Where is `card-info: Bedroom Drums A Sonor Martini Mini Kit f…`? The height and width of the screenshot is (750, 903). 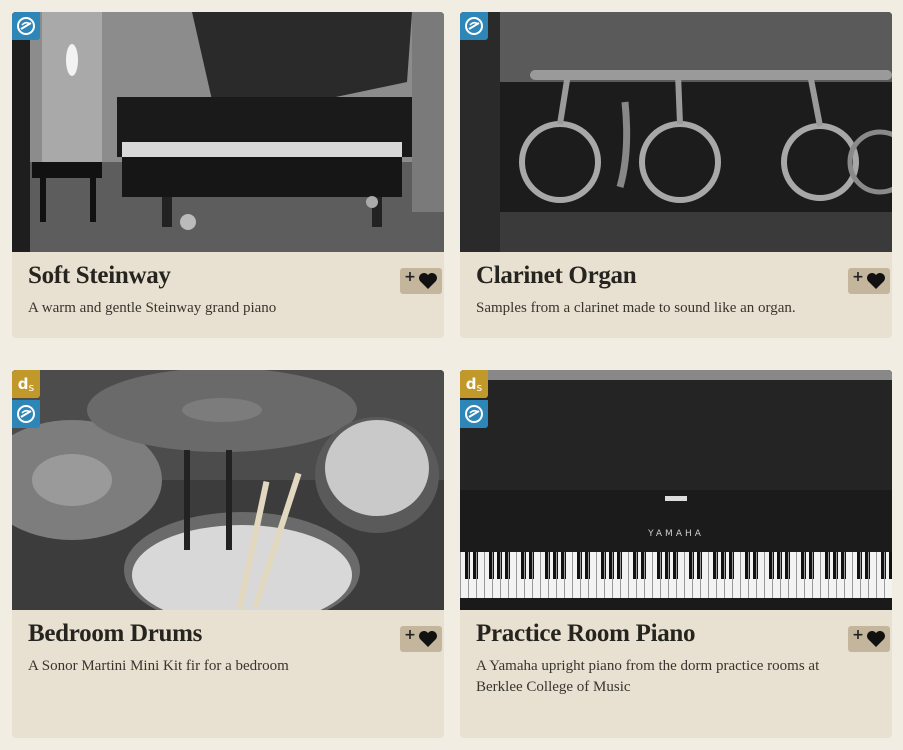
card-info: Bedroom Drums A Sonor Martini Mini Kit f… is located at coordinates (228, 643).